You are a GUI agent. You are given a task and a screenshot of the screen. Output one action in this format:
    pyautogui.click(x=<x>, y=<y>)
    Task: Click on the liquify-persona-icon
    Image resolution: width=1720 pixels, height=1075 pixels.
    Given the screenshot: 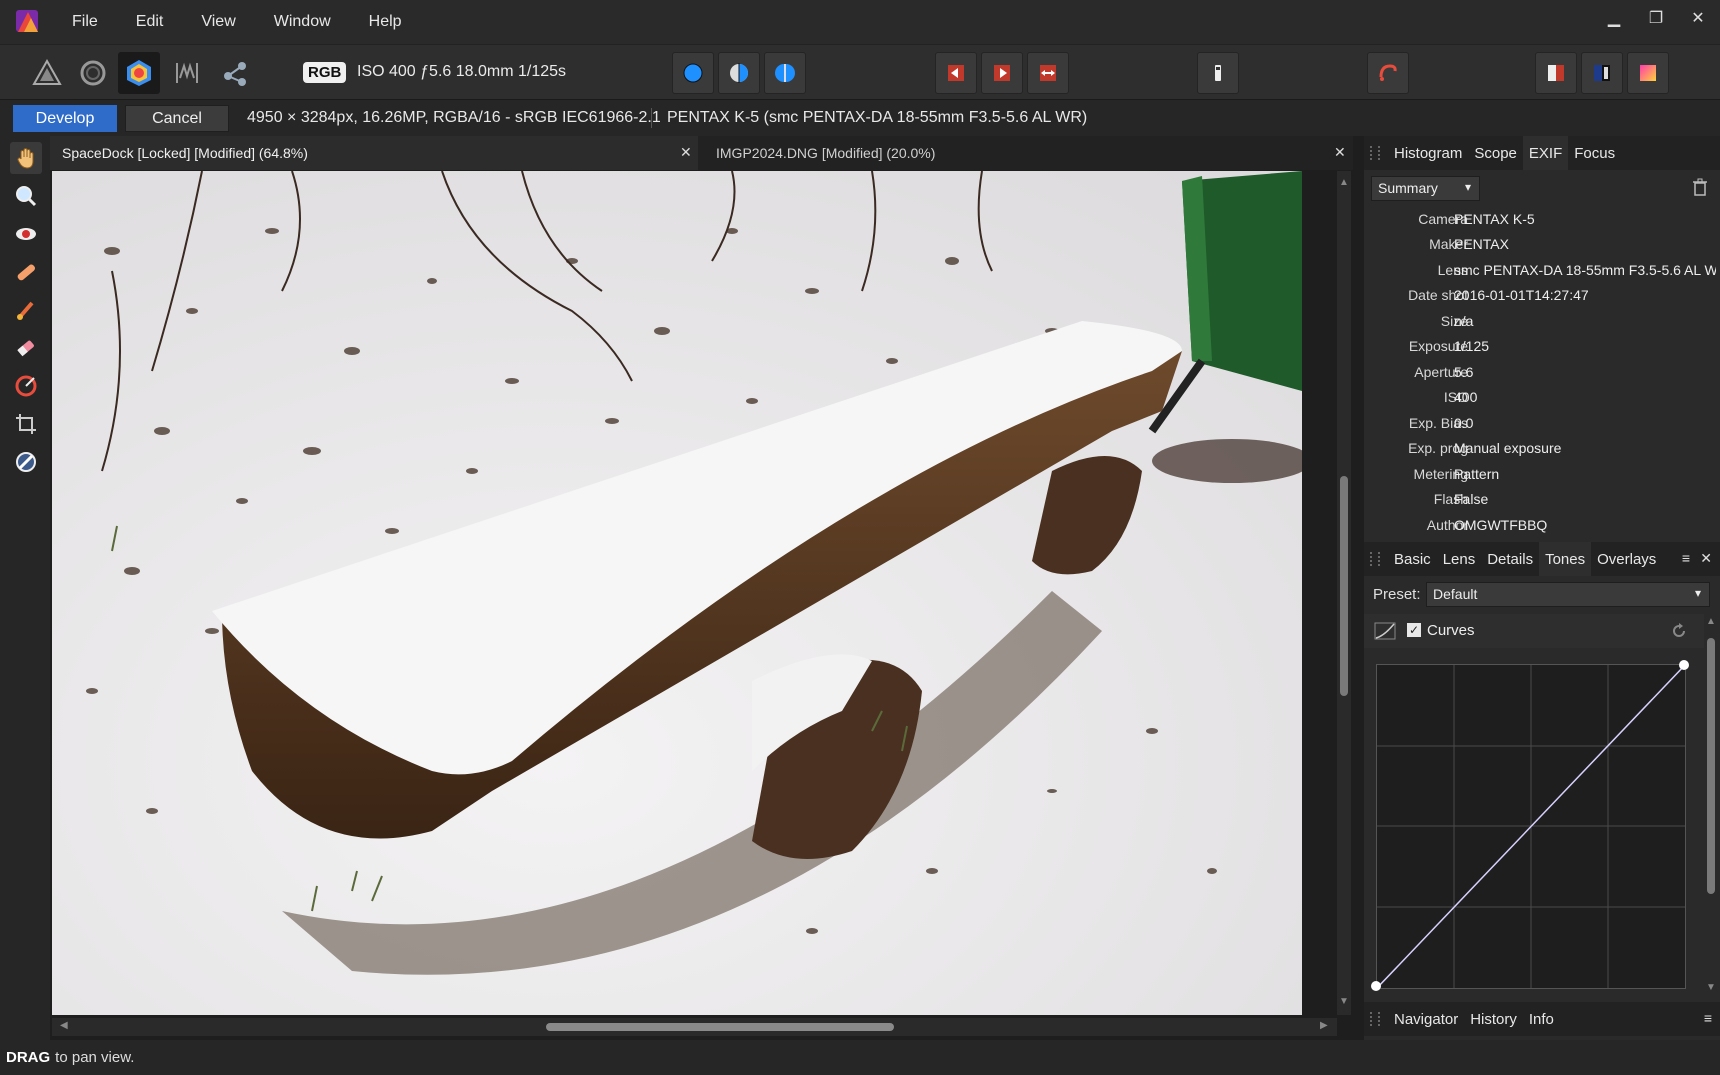 What is the action you would take?
    pyautogui.click(x=93, y=73)
    